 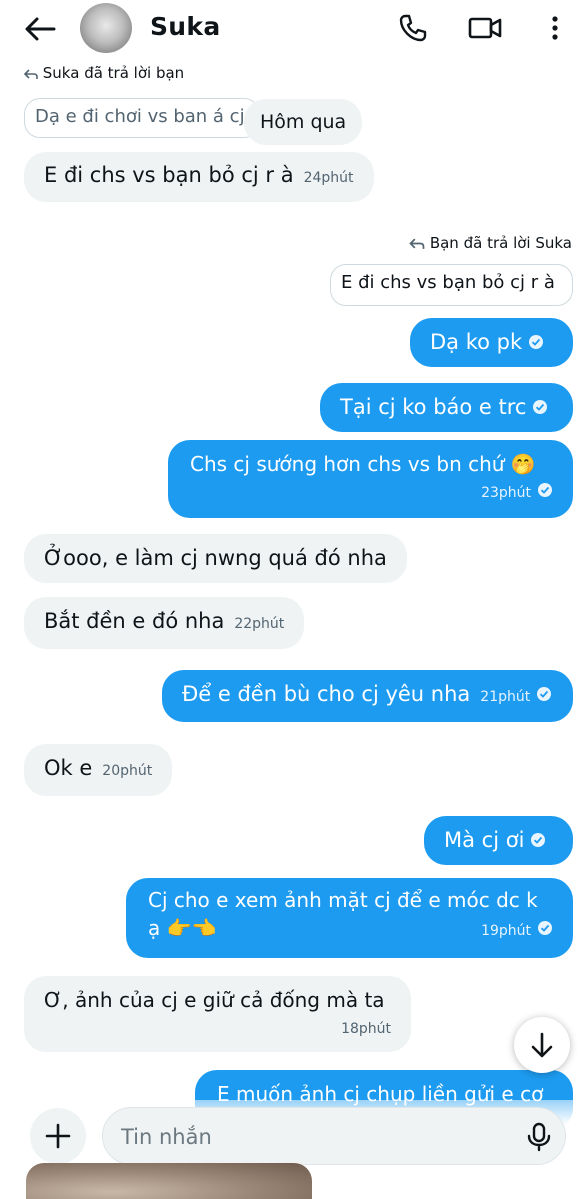 What do you see at coordinates (366, 1029) in the screenshot?
I see `message-time: 18phút` at bounding box center [366, 1029].